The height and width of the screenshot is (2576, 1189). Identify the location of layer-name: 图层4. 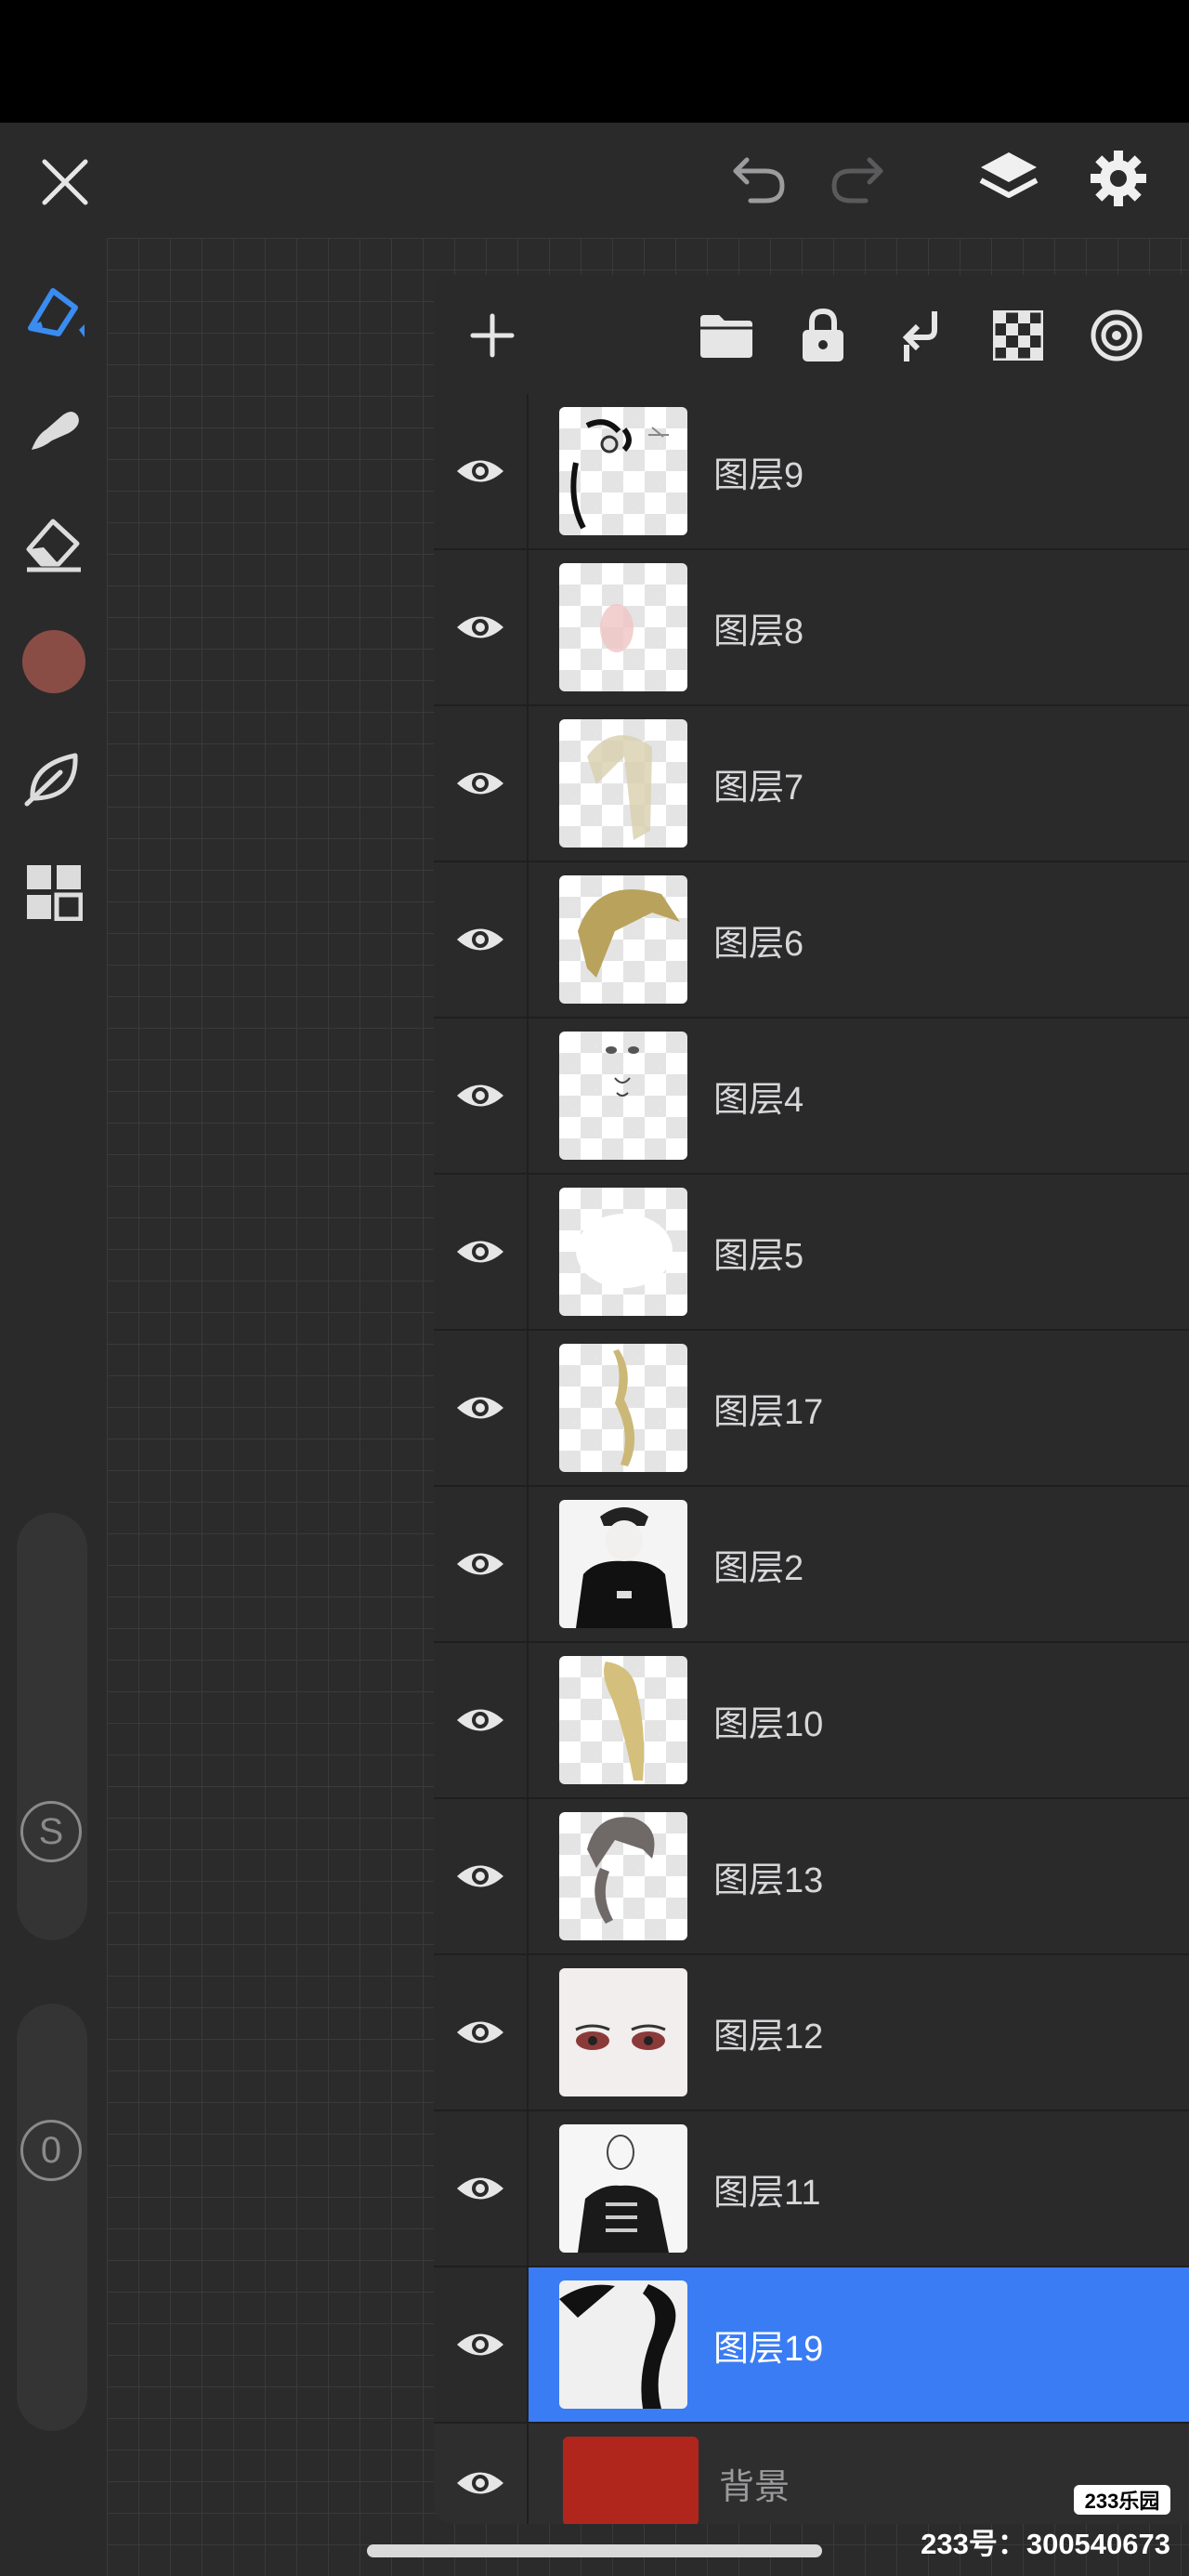
(758, 1100).